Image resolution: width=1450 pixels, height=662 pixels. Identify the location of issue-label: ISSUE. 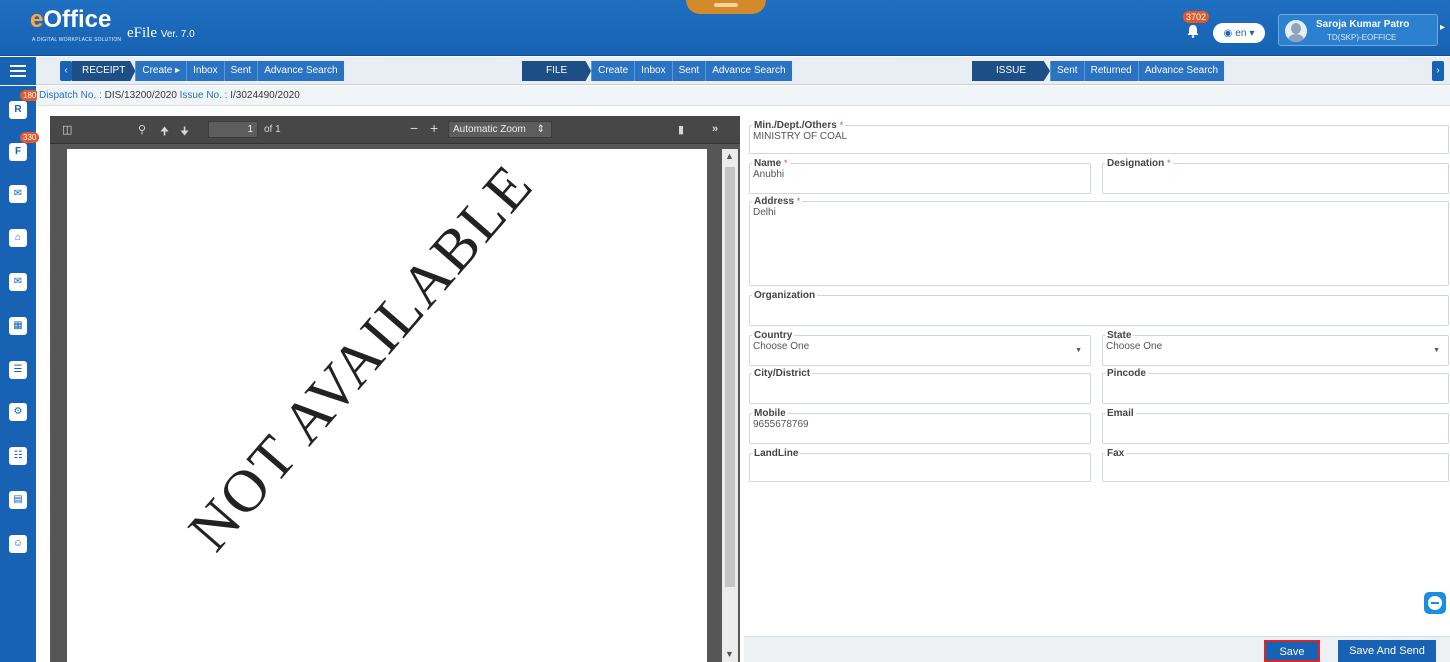
(1011, 71).